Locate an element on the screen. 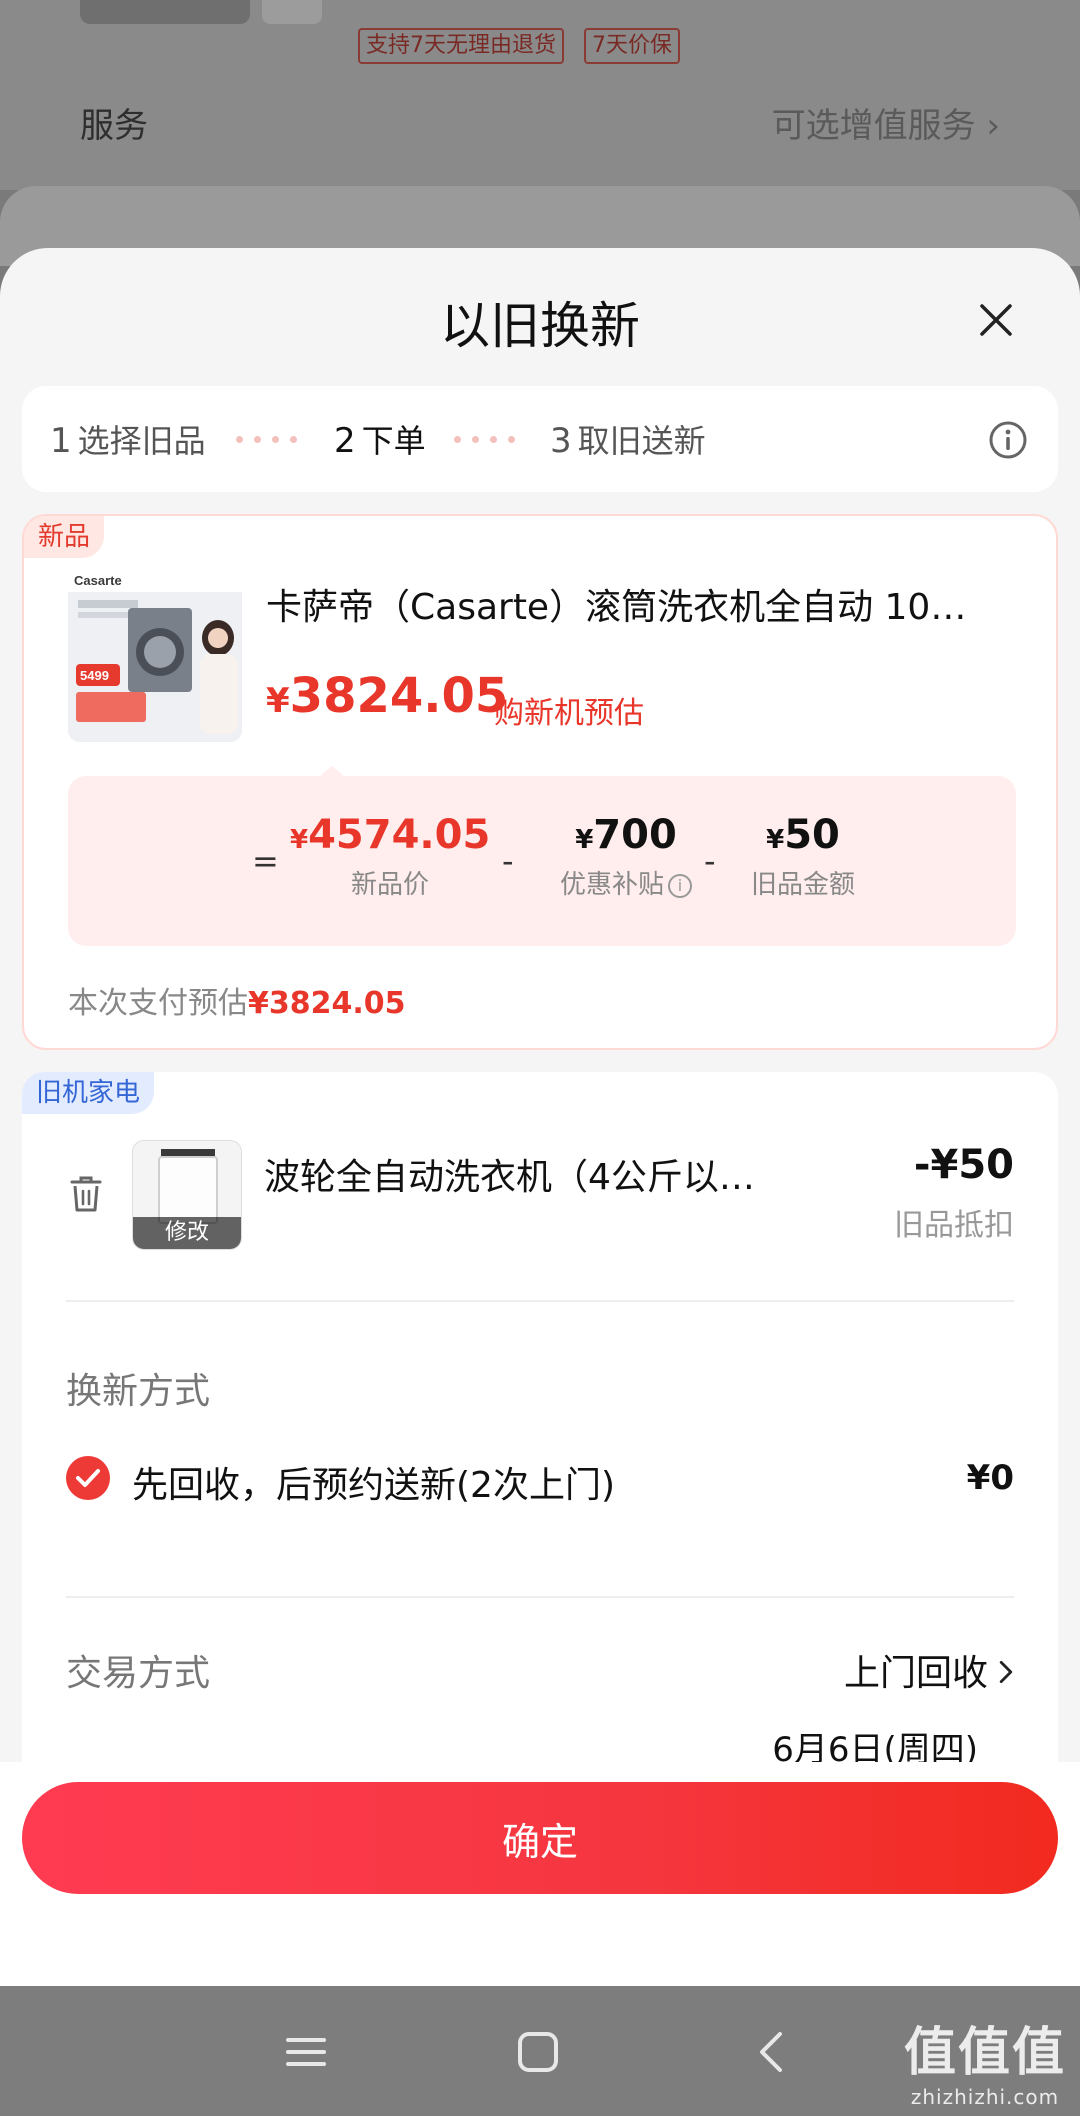  confirm-button: 确定 is located at coordinates (540, 1838).